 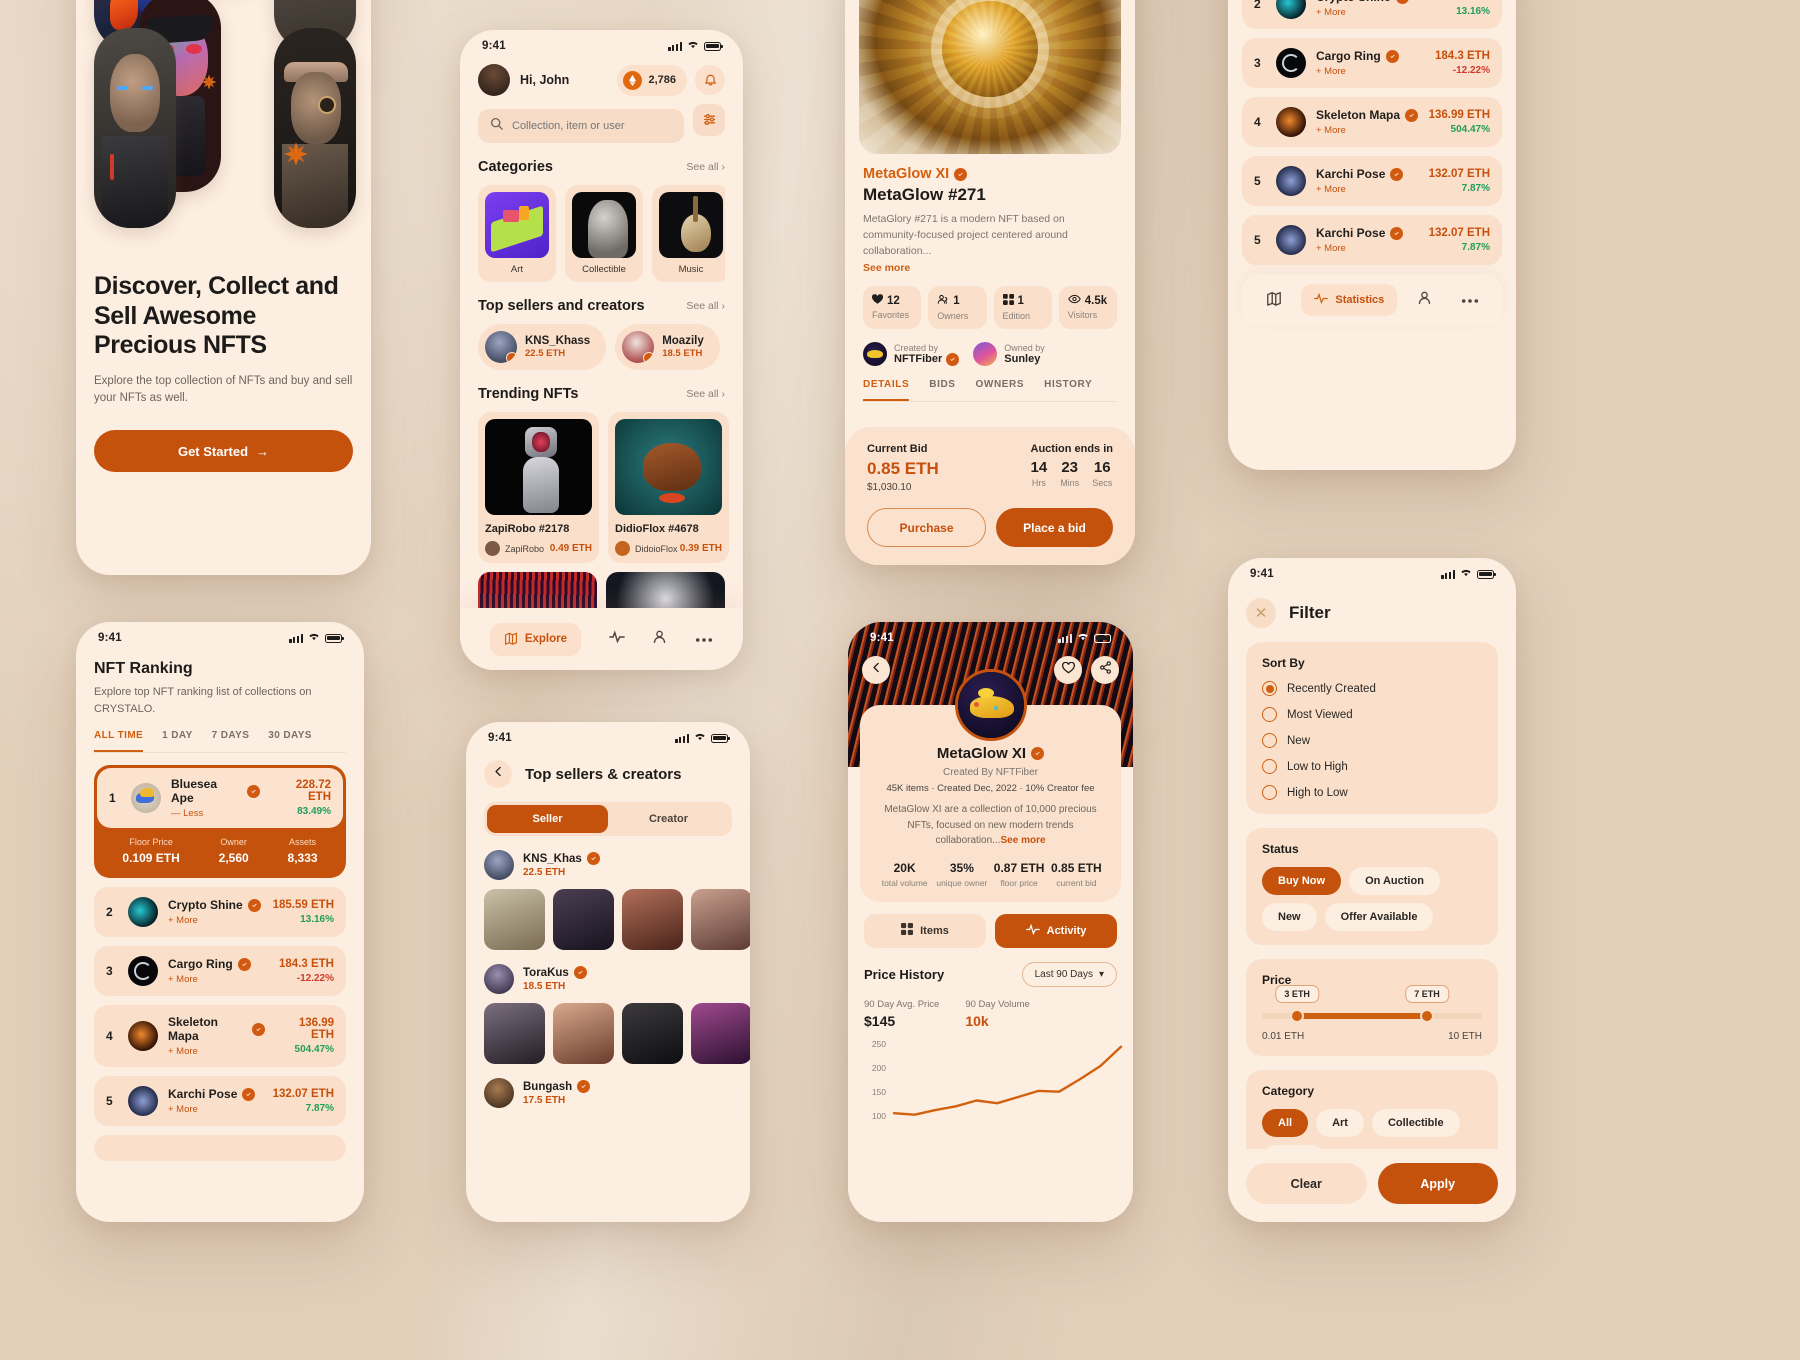 What do you see at coordinates (1437, 1183) in the screenshot?
I see `apply-button: Apply` at bounding box center [1437, 1183].